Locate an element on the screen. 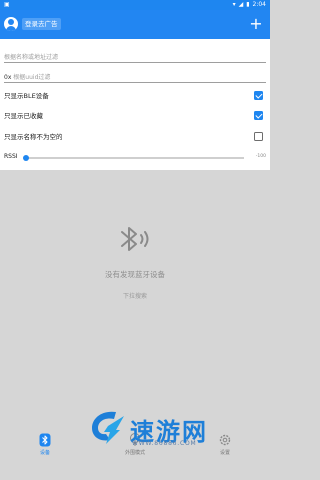 This screenshot has width=320, height=480. empty-state-title: 没有发现蓝牙设备 is located at coordinates (135, 274).